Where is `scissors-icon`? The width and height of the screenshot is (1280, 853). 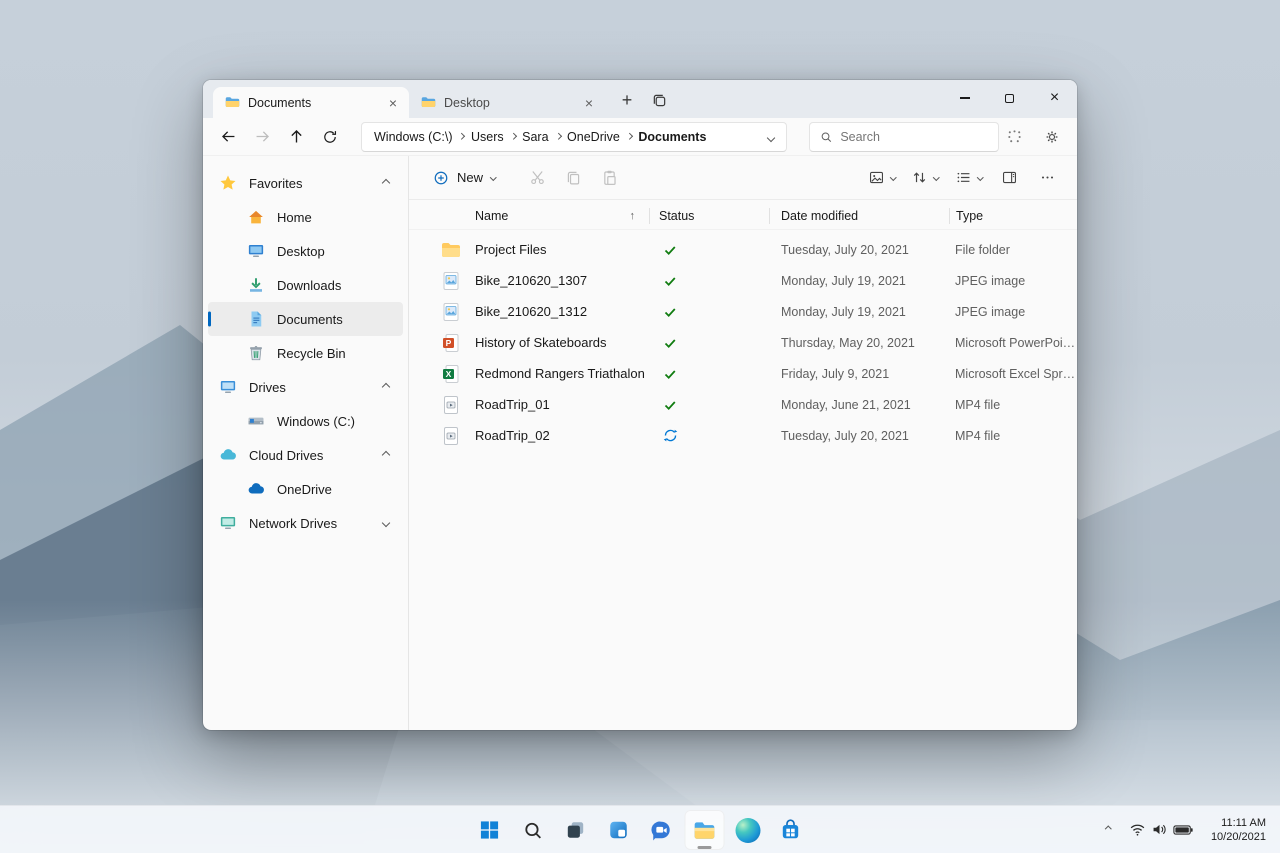 scissors-icon is located at coordinates (537, 178).